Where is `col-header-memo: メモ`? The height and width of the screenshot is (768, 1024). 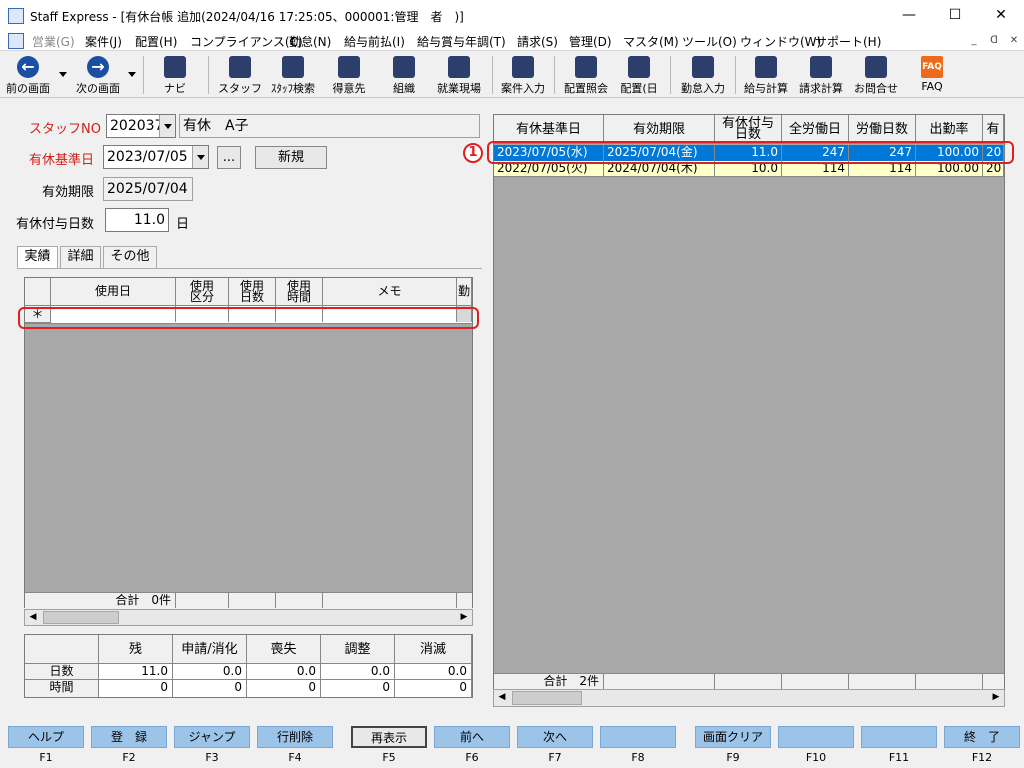 col-header-memo: メモ is located at coordinates (390, 292).